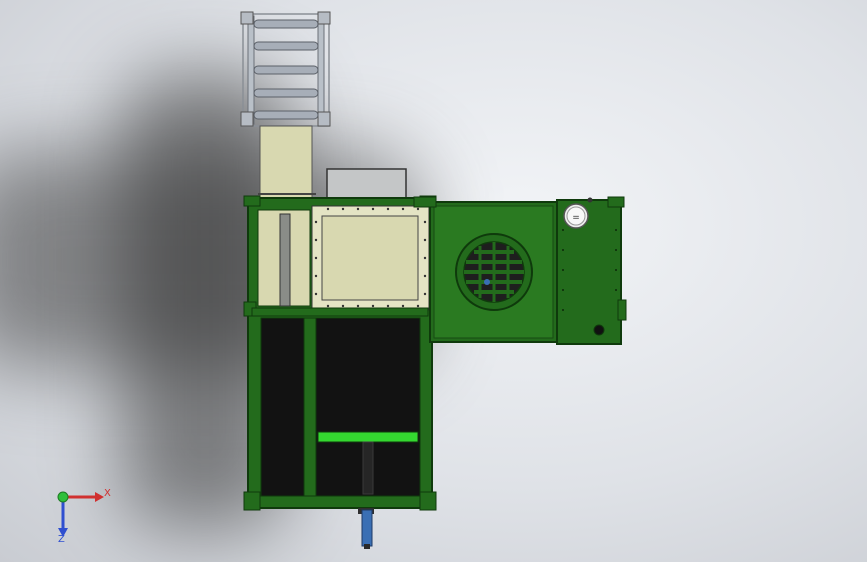  I want to click on triad-x-label: X, so click(107, 493).